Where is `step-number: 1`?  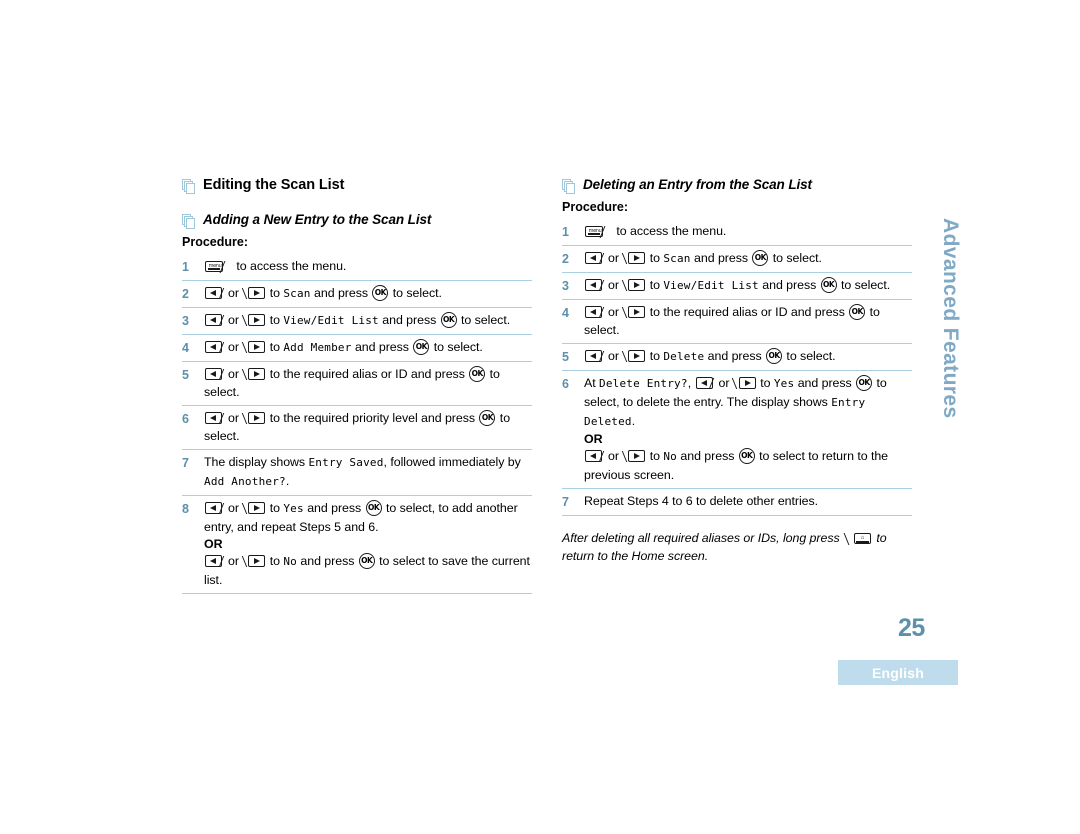
step-number: 1 is located at coordinates (565, 232).